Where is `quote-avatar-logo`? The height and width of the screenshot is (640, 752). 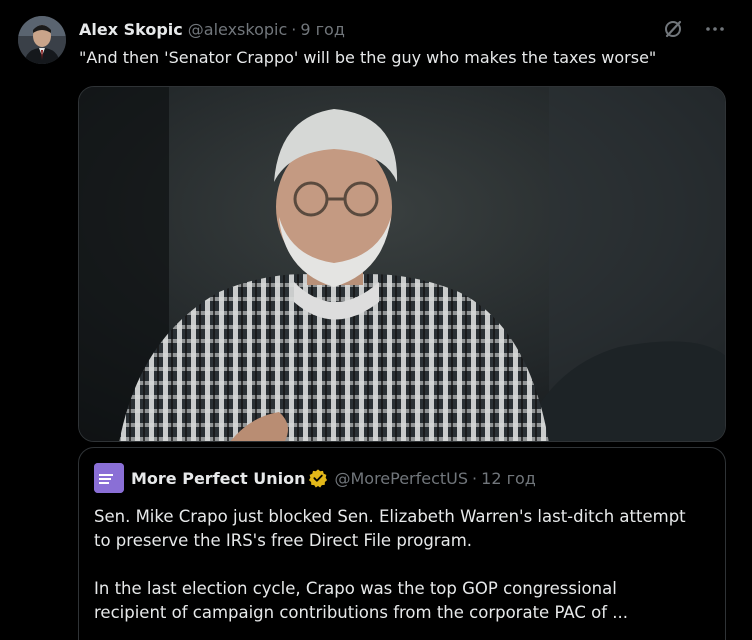
quote-avatar-logo is located at coordinates (109, 478).